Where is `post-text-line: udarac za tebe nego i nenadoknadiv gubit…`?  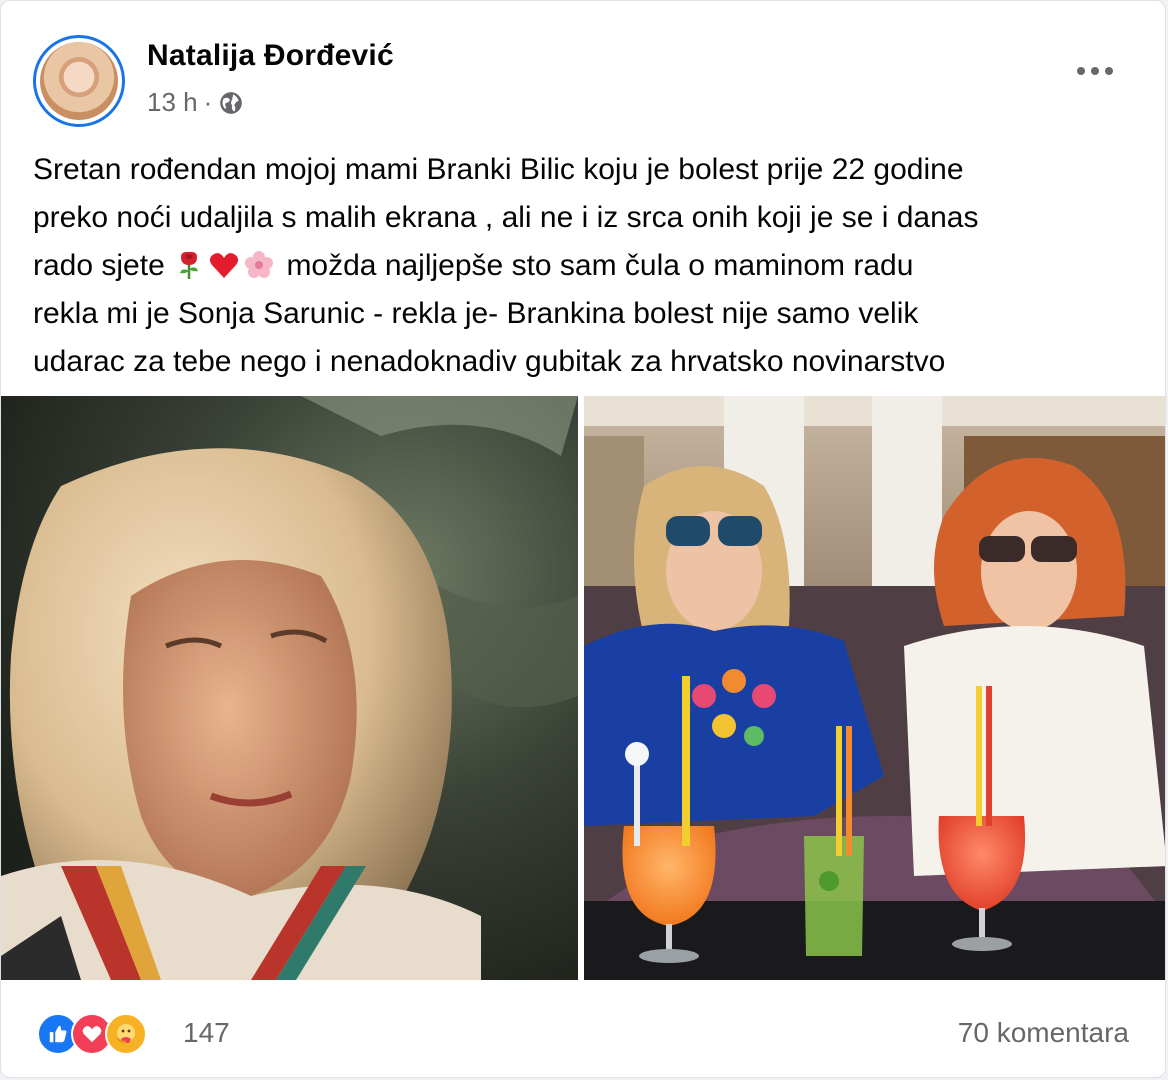
post-text-line: udarac za tebe nego i nenadoknadiv gubit… is located at coordinates (489, 361).